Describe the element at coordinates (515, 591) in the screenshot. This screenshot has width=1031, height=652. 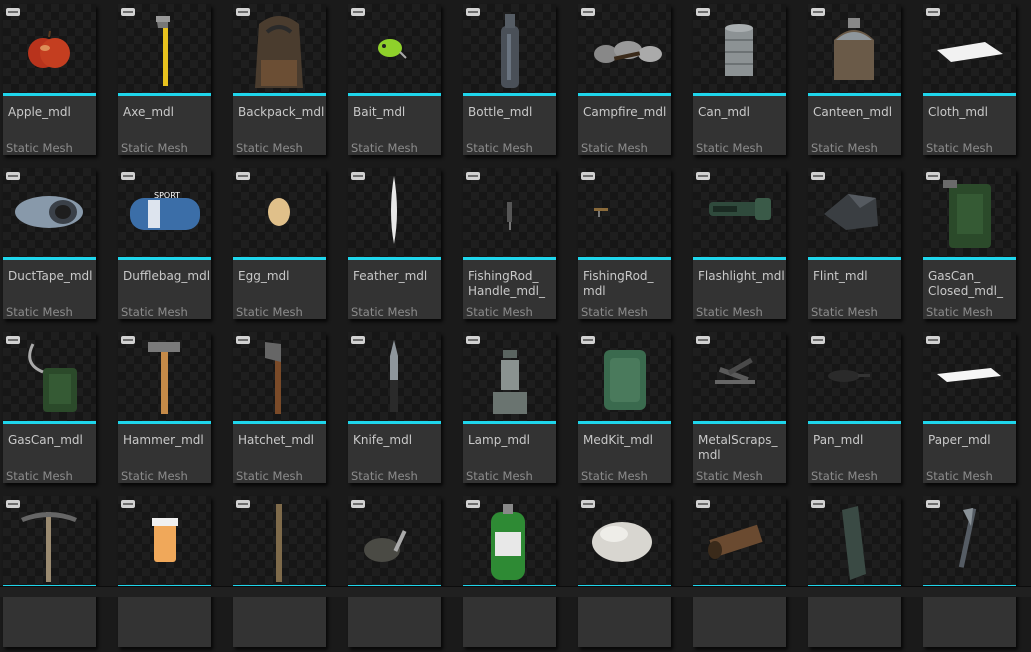
I see `bottom-scroll-bar` at that location.